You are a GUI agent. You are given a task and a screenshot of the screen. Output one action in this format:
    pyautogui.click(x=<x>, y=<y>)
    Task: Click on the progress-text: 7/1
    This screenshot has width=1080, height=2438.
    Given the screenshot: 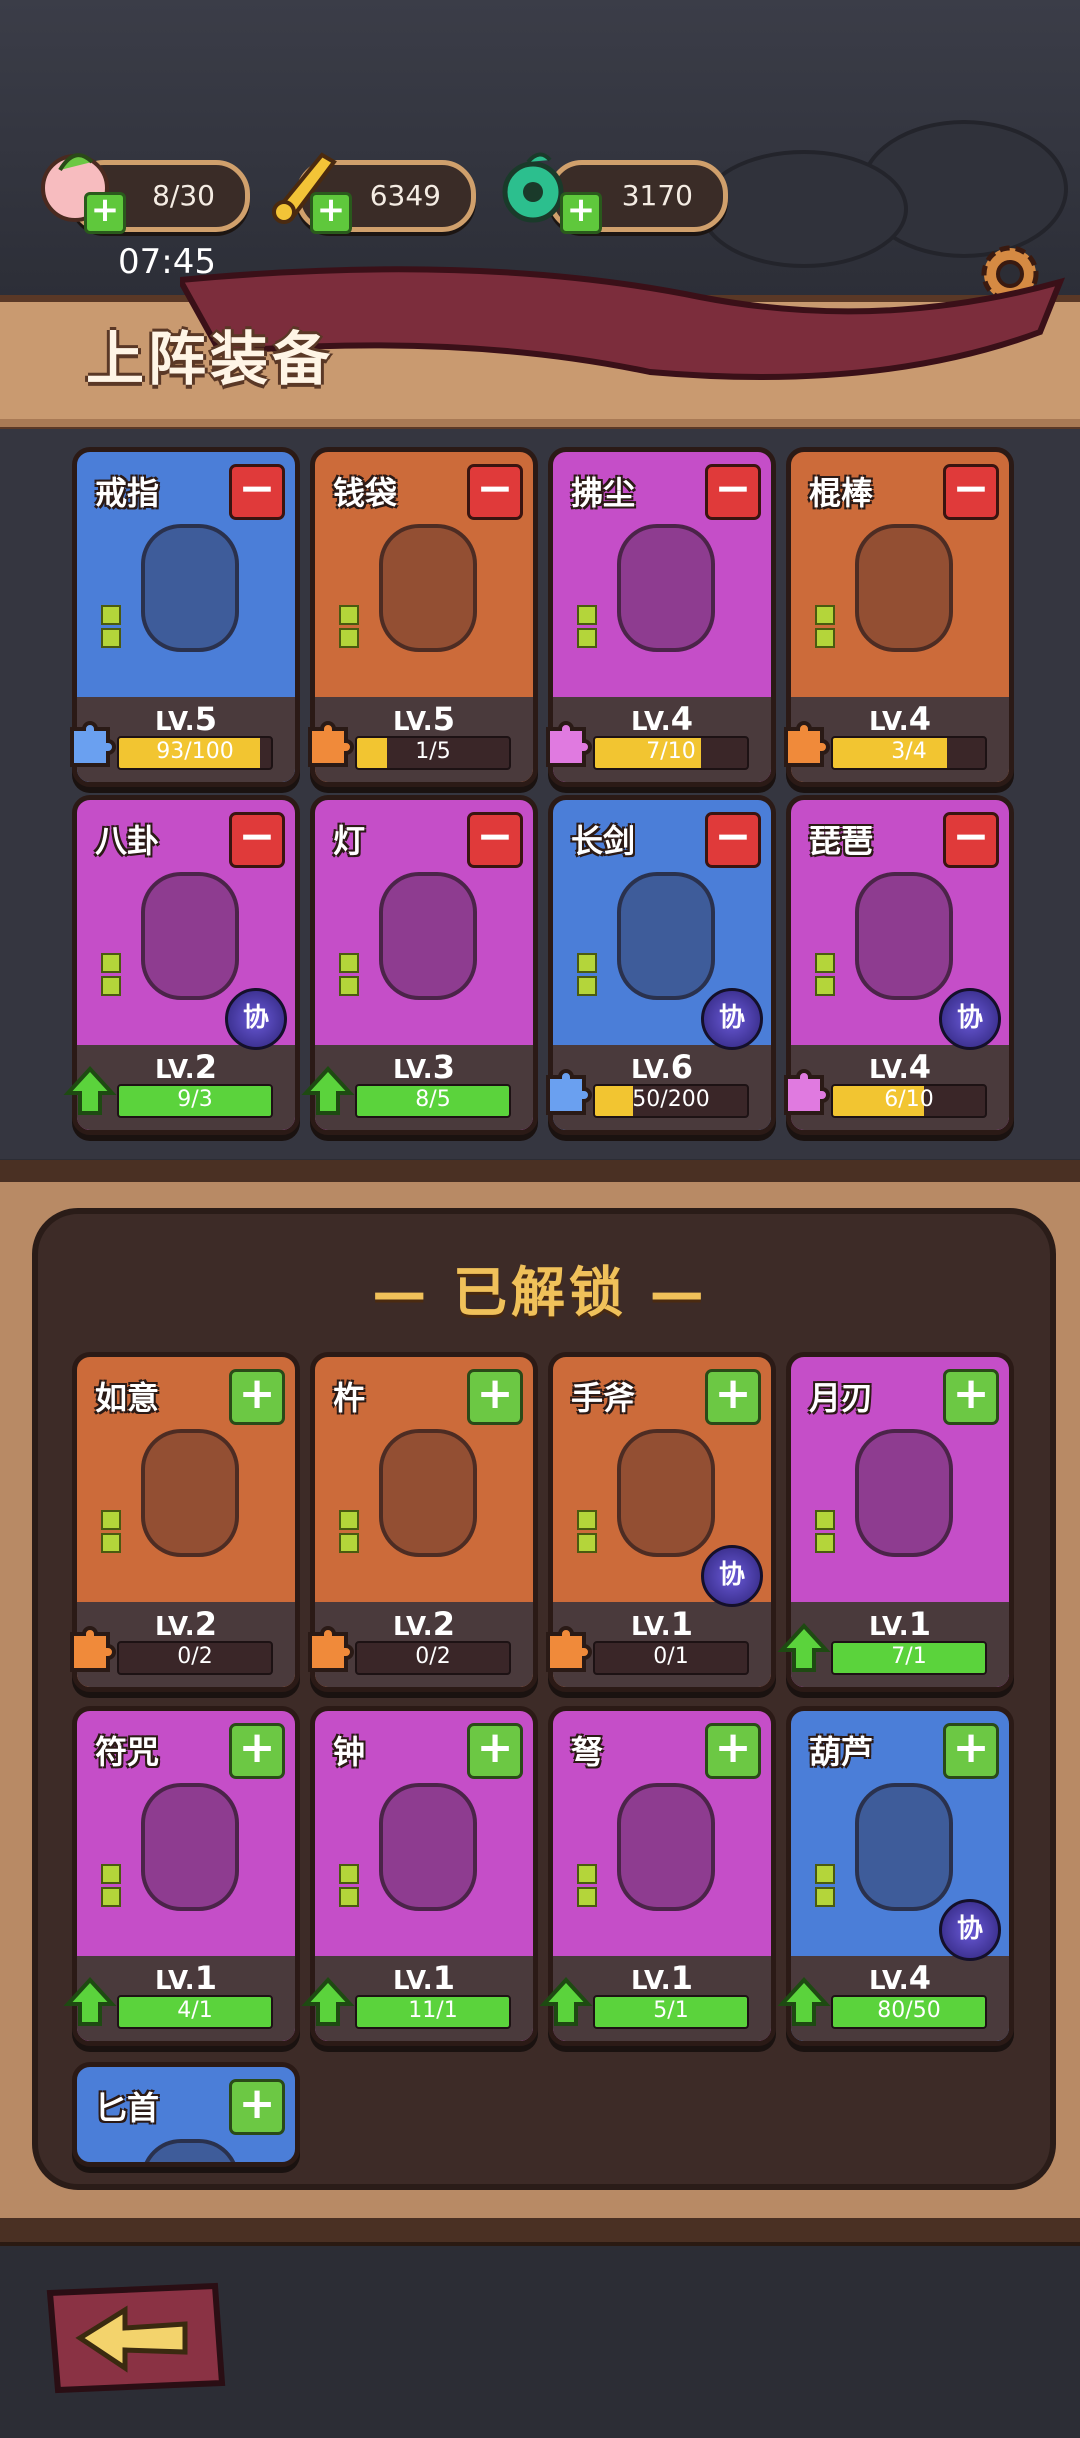 What is the action you would take?
    pyautogui.click(x=909, y=1656)
    